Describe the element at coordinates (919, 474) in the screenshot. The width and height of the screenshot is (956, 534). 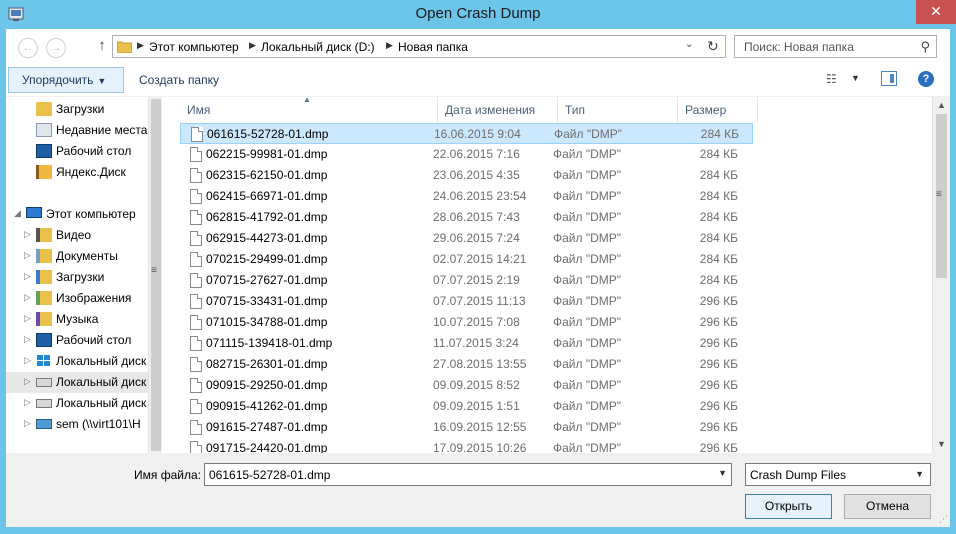
I see `file-type-dropdown-icon: ▼` at that location.